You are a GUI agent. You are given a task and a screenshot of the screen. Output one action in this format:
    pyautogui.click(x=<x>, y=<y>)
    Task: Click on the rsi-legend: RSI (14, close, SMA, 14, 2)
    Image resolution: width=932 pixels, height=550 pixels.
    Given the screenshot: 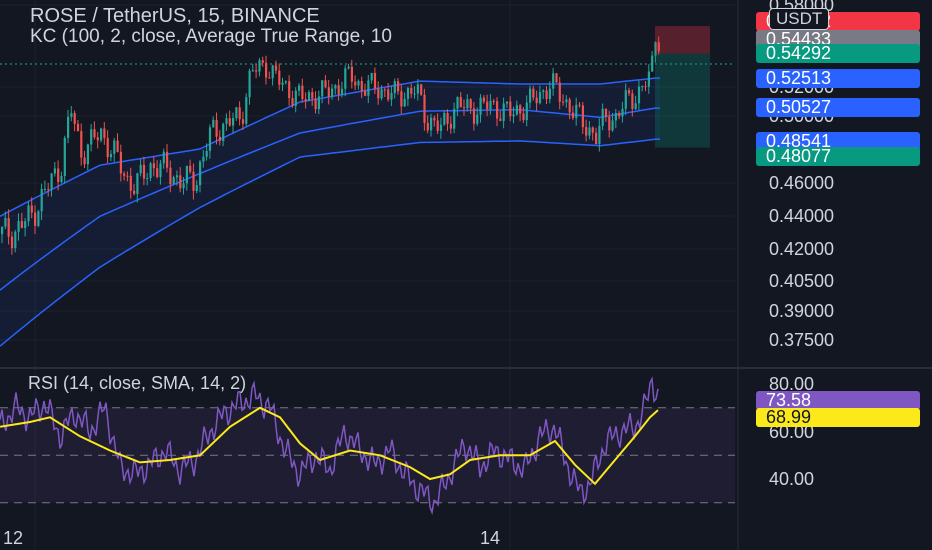 What is the action you would take?
    pyautogui.click(x=137, y=383)
    